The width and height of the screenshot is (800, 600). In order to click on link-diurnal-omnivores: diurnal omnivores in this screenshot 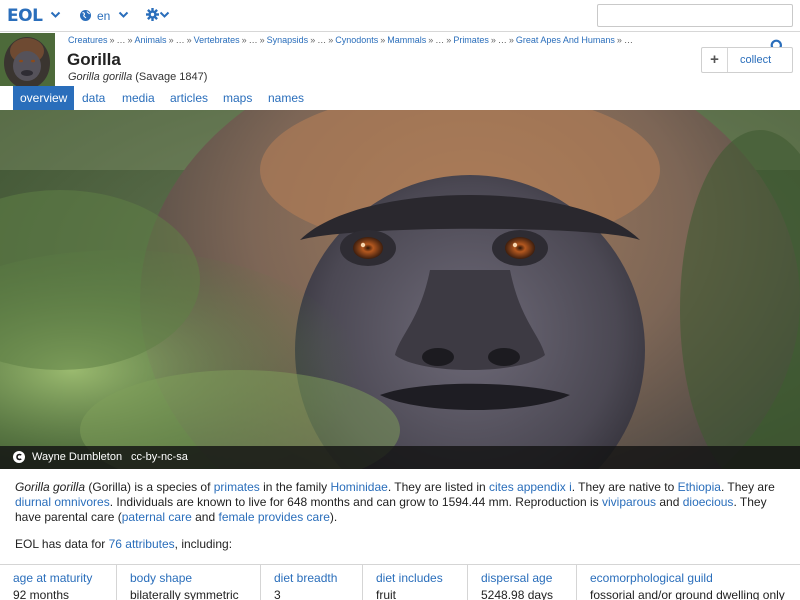, I will do `click(62, 502)`.